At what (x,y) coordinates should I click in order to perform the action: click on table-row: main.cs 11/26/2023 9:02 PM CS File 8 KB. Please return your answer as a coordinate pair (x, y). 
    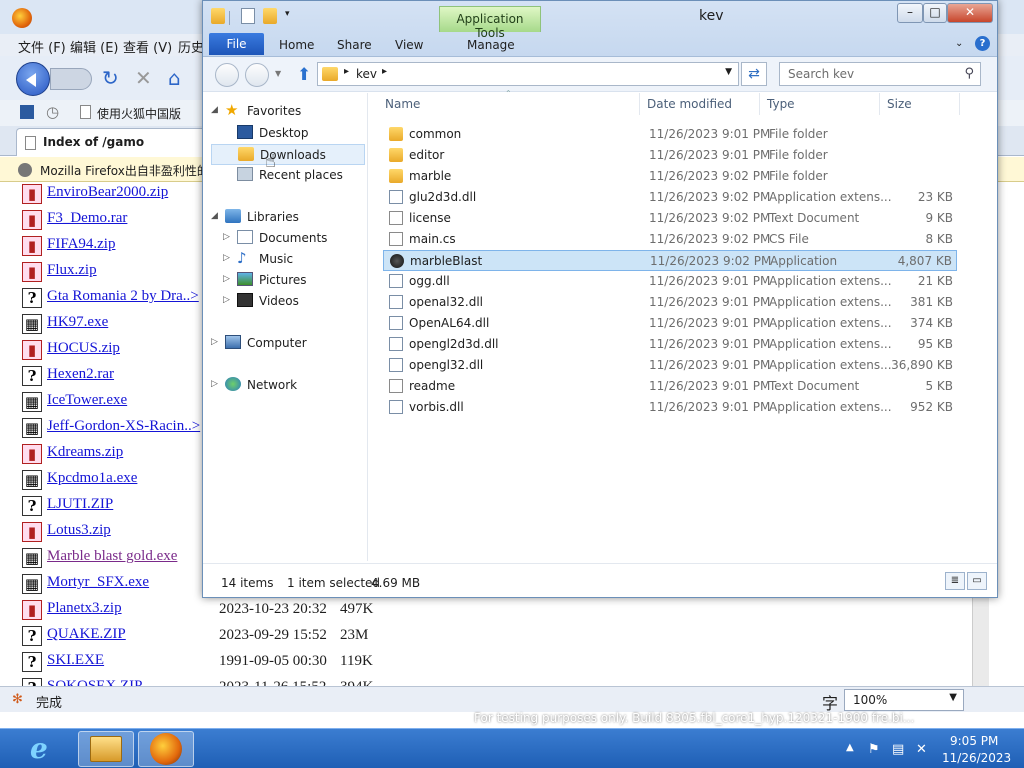
    Looking at the image, I should click on (670, 239).